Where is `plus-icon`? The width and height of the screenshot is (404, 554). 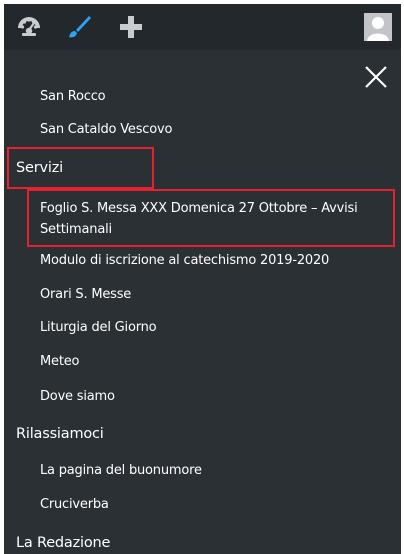 plus-icon is located at coordinates (131, 27).